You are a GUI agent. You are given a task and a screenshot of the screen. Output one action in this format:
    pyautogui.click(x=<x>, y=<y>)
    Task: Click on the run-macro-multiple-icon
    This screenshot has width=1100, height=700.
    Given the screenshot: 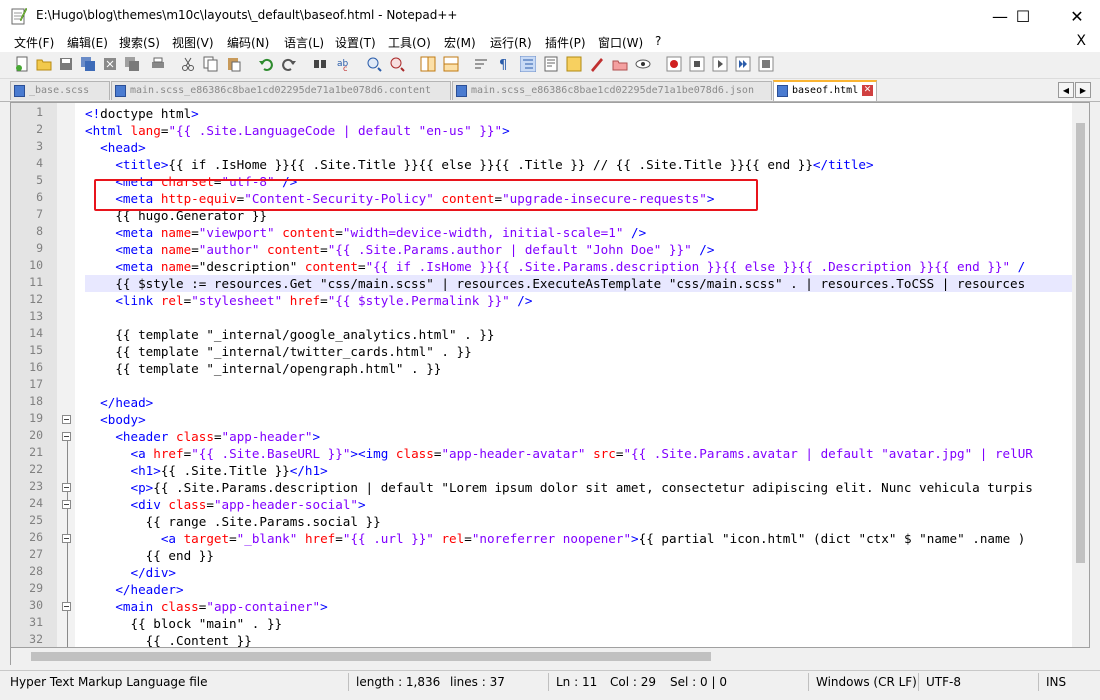 What is the action you would take?
    pyautogui.click(x=743, y=64)
    